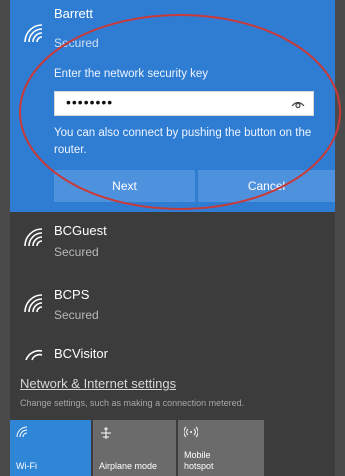 The width and height of the screenshot is (345, 476). I want to click on quick-action-mobile-hotspot: Mobile hotspot, so click(221, 448).